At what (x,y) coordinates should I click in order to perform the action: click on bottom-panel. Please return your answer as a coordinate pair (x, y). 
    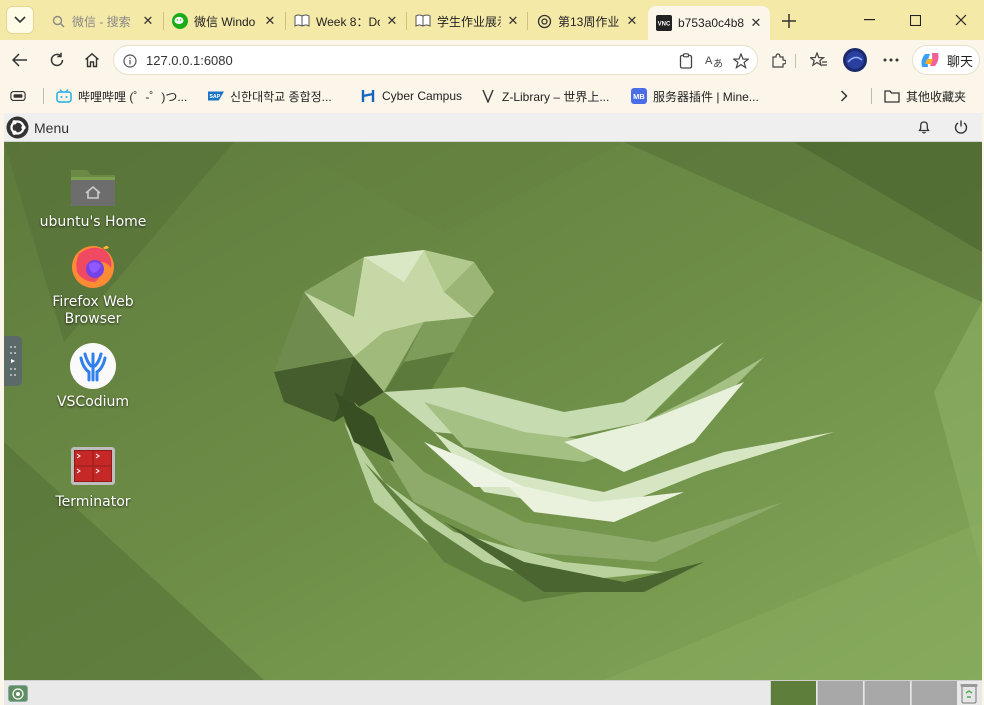
    Looking at the image, I should click on (493, 692).